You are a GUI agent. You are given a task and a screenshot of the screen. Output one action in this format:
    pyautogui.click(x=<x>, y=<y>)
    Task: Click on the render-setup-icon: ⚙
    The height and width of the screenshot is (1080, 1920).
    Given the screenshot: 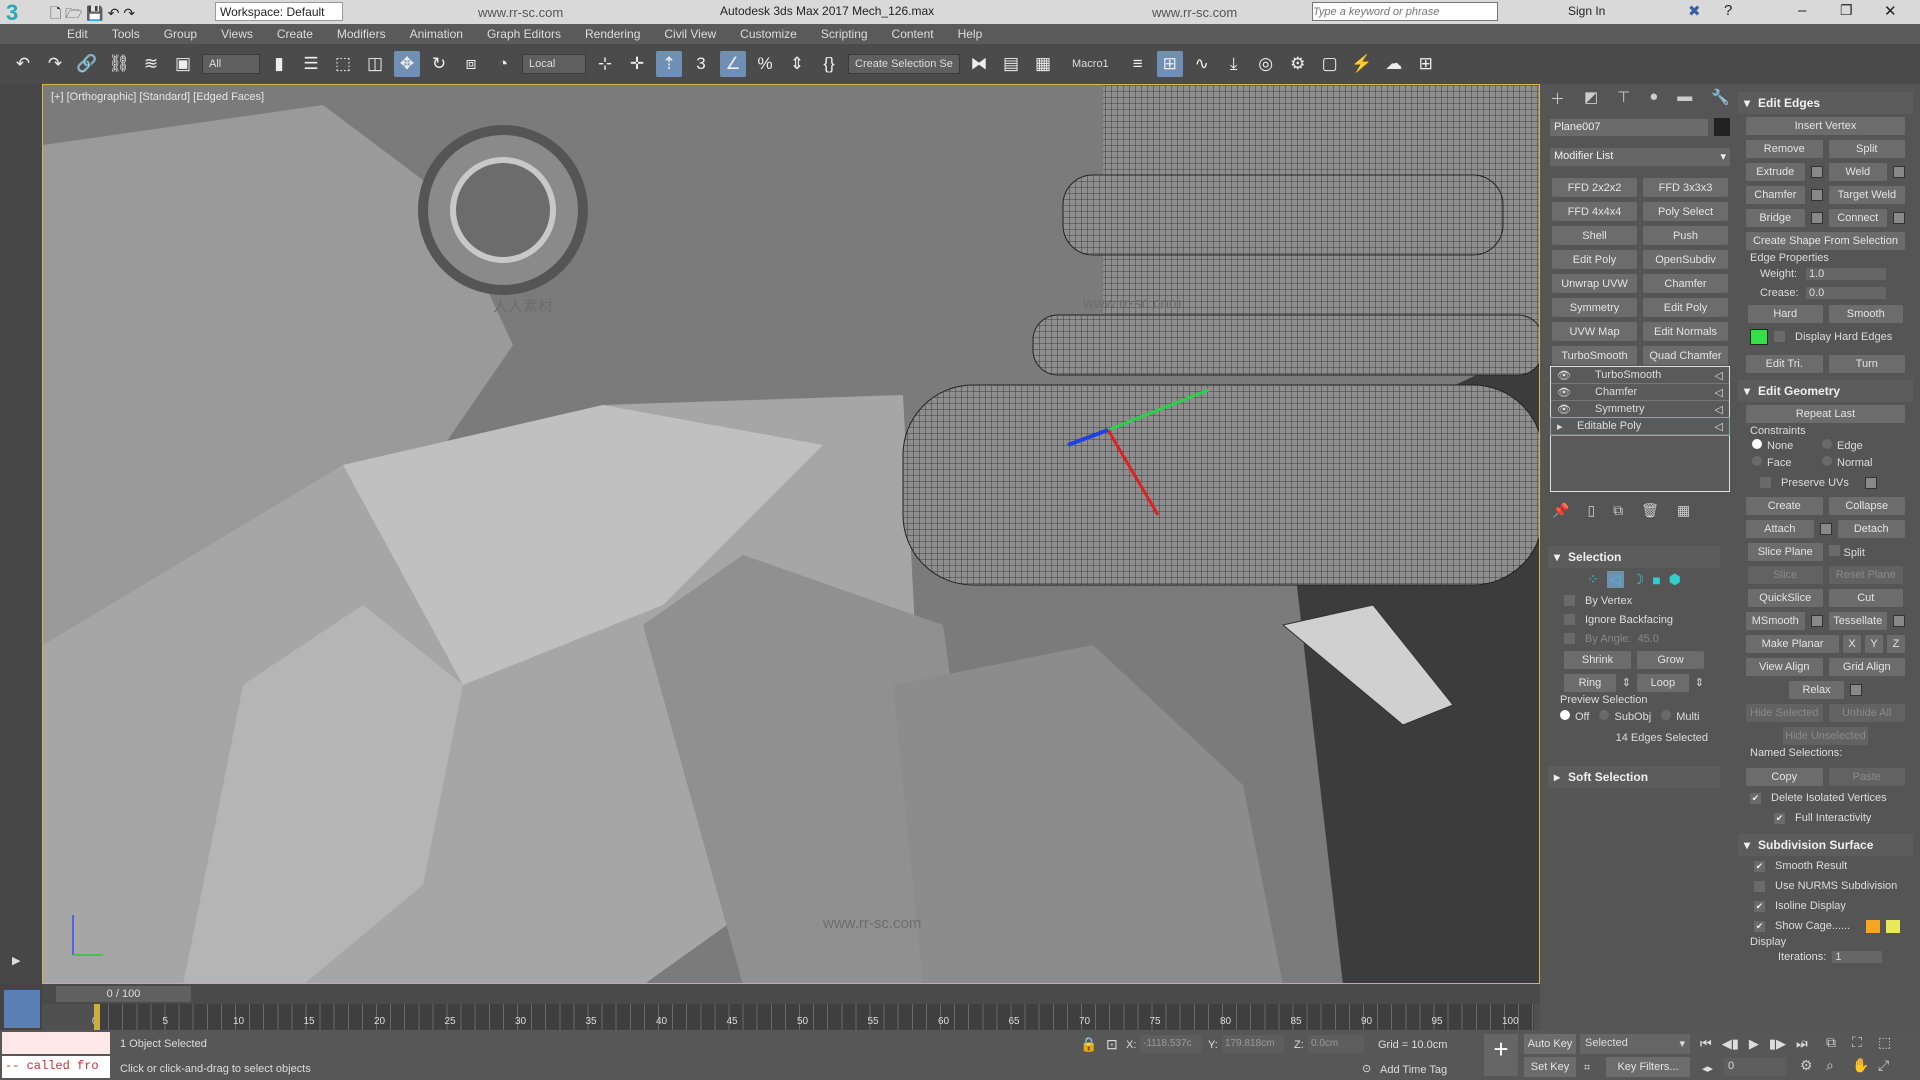 What is the action you would take?
    pyautogui.click(x=1298, y=64)
    